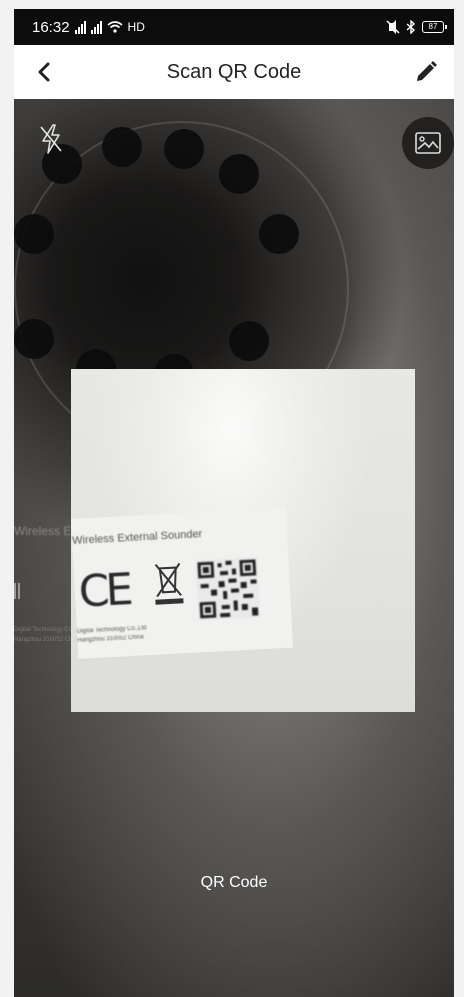 The height and width of the screenshot is (997, 464). What do you see at coordinates (104, 591) in the screenshot?
I see `ce-mark: CE` at bounding box center [104, 591].